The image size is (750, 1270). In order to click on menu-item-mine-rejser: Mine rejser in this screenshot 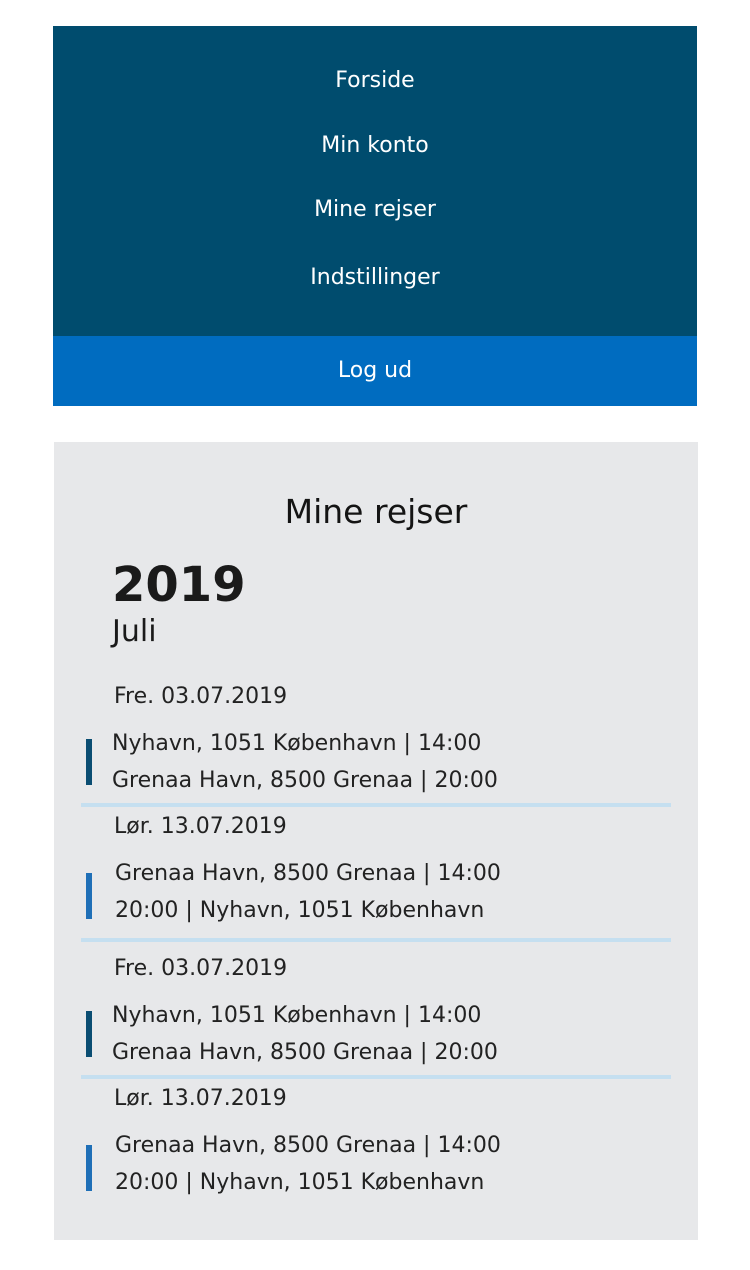, I will do `click(375, 210)`.